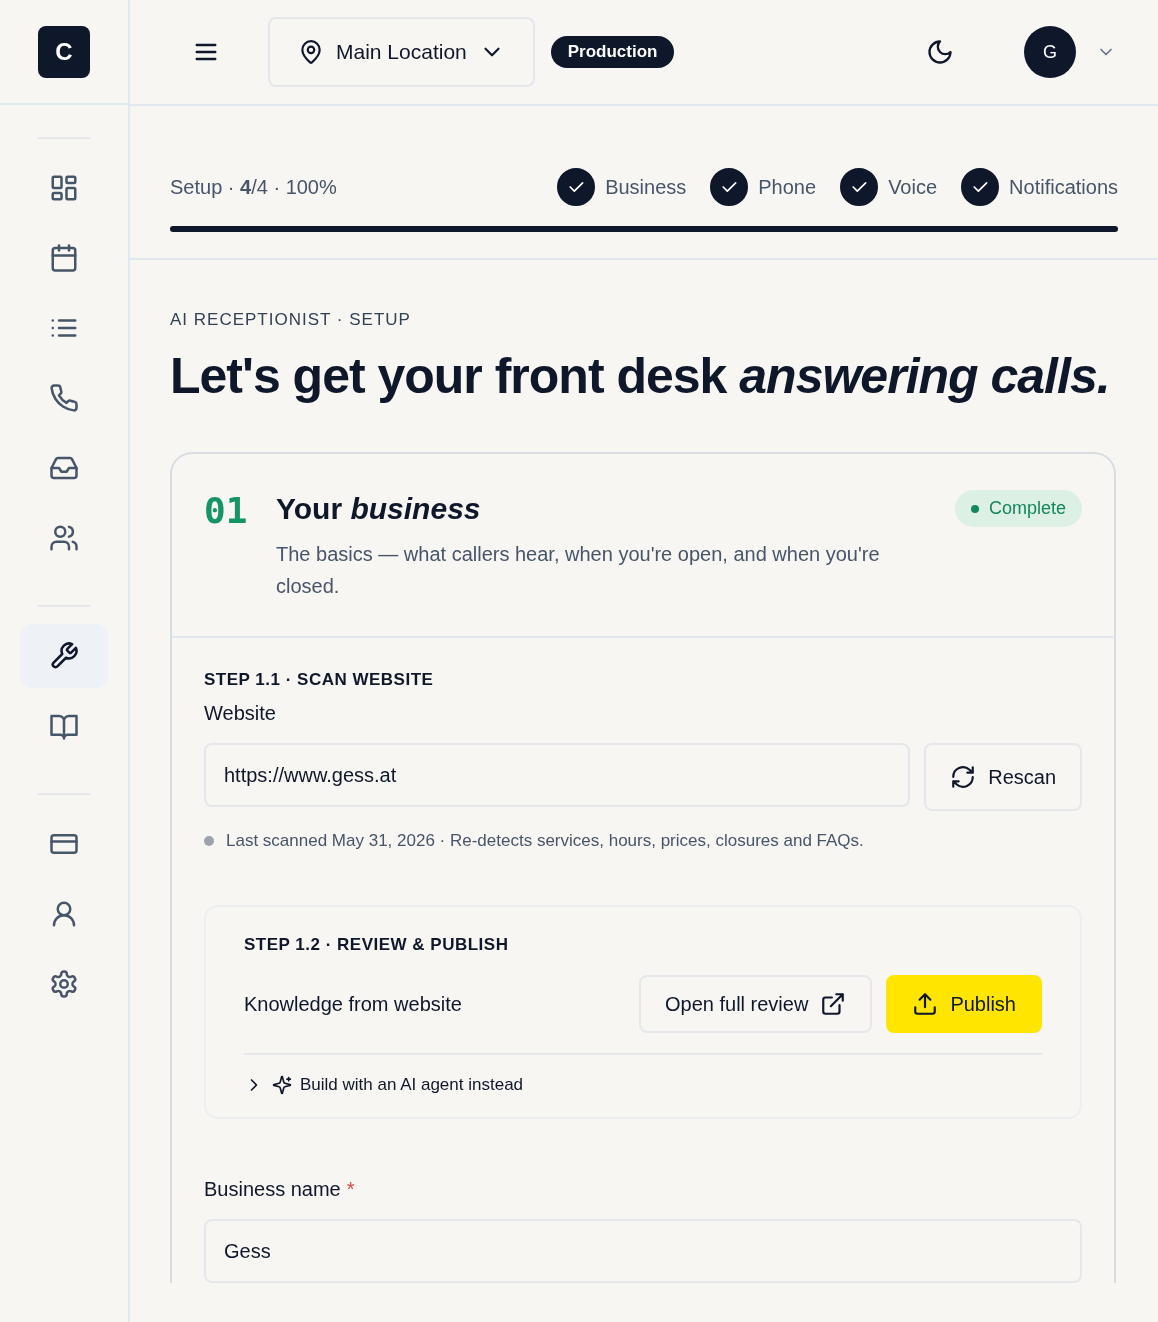  Describe the element at coordinates (384, 1085) in the screenshot. I see `ai-agent-expander: Build with an AI agent instead` at that location.